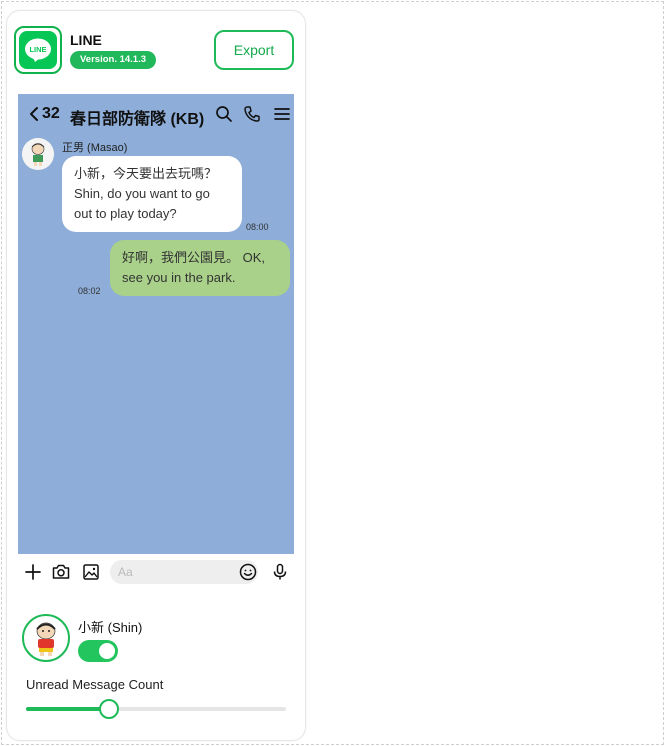 The width and height of the screenshot is (665, 746). What do you see at coordinates (34, 114) in the screenshot?
I see `back-chevron-icon` at bounding box center [34, 114].